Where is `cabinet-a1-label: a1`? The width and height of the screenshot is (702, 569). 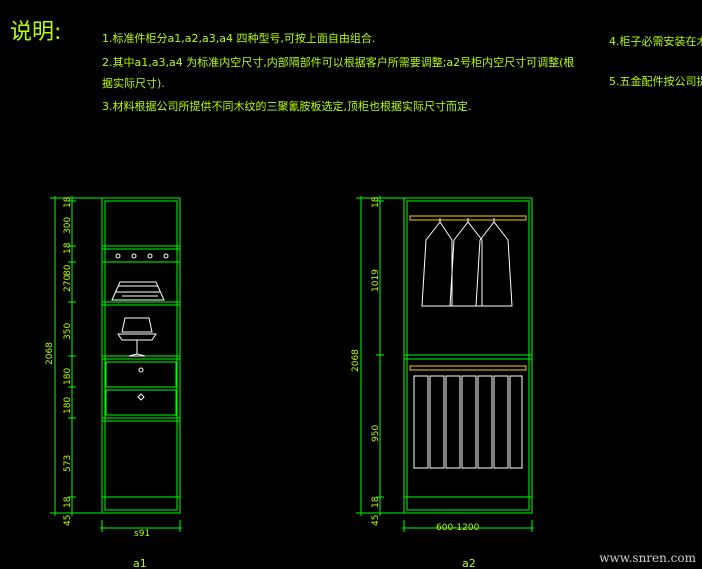 cabinet-a1-label: a1 is located at coordinates (140, 563).